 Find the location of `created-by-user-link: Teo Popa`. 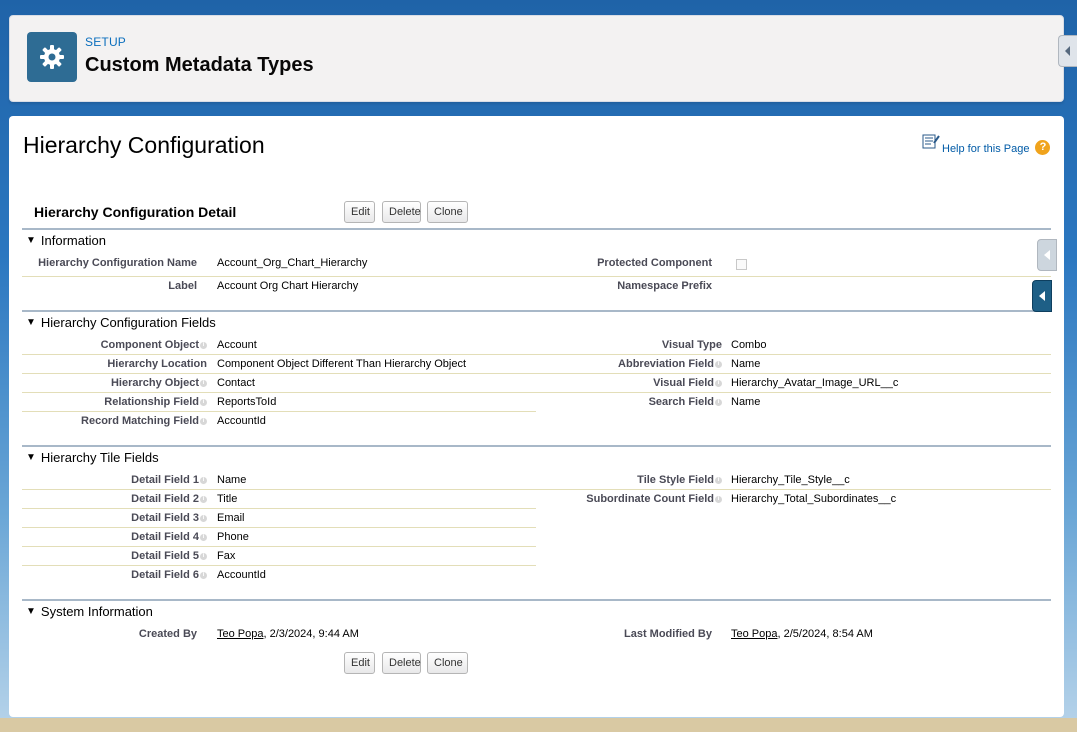

created-by-user-link: Teo Popa is located at coordinates (240, 634).